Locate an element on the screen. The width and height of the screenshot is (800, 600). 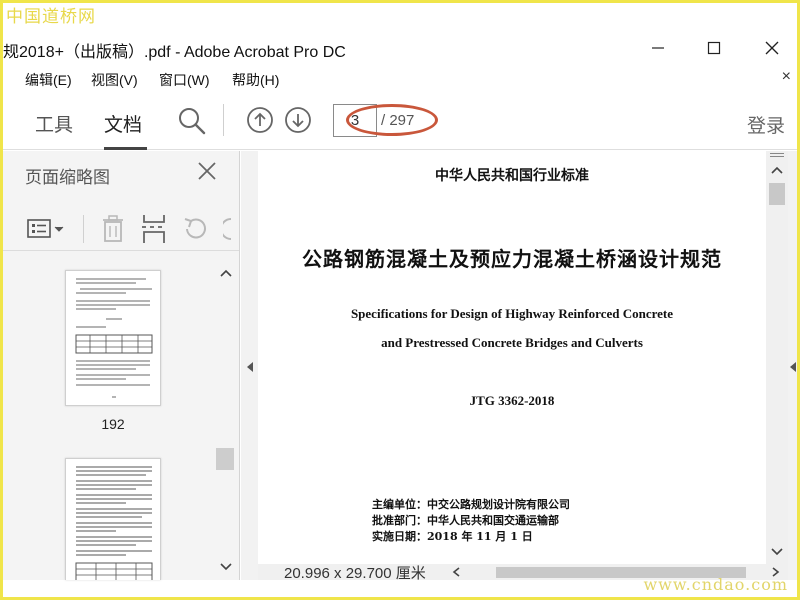
close-icon is located at coordinates (772, 48).